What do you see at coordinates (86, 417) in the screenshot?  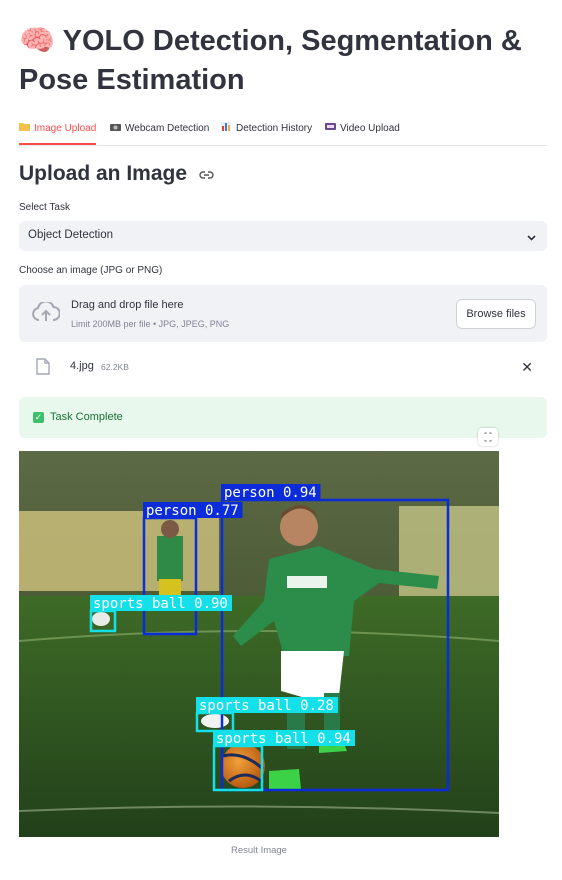 I see `success-message: Task Complete` at bounding box center [86, 417].